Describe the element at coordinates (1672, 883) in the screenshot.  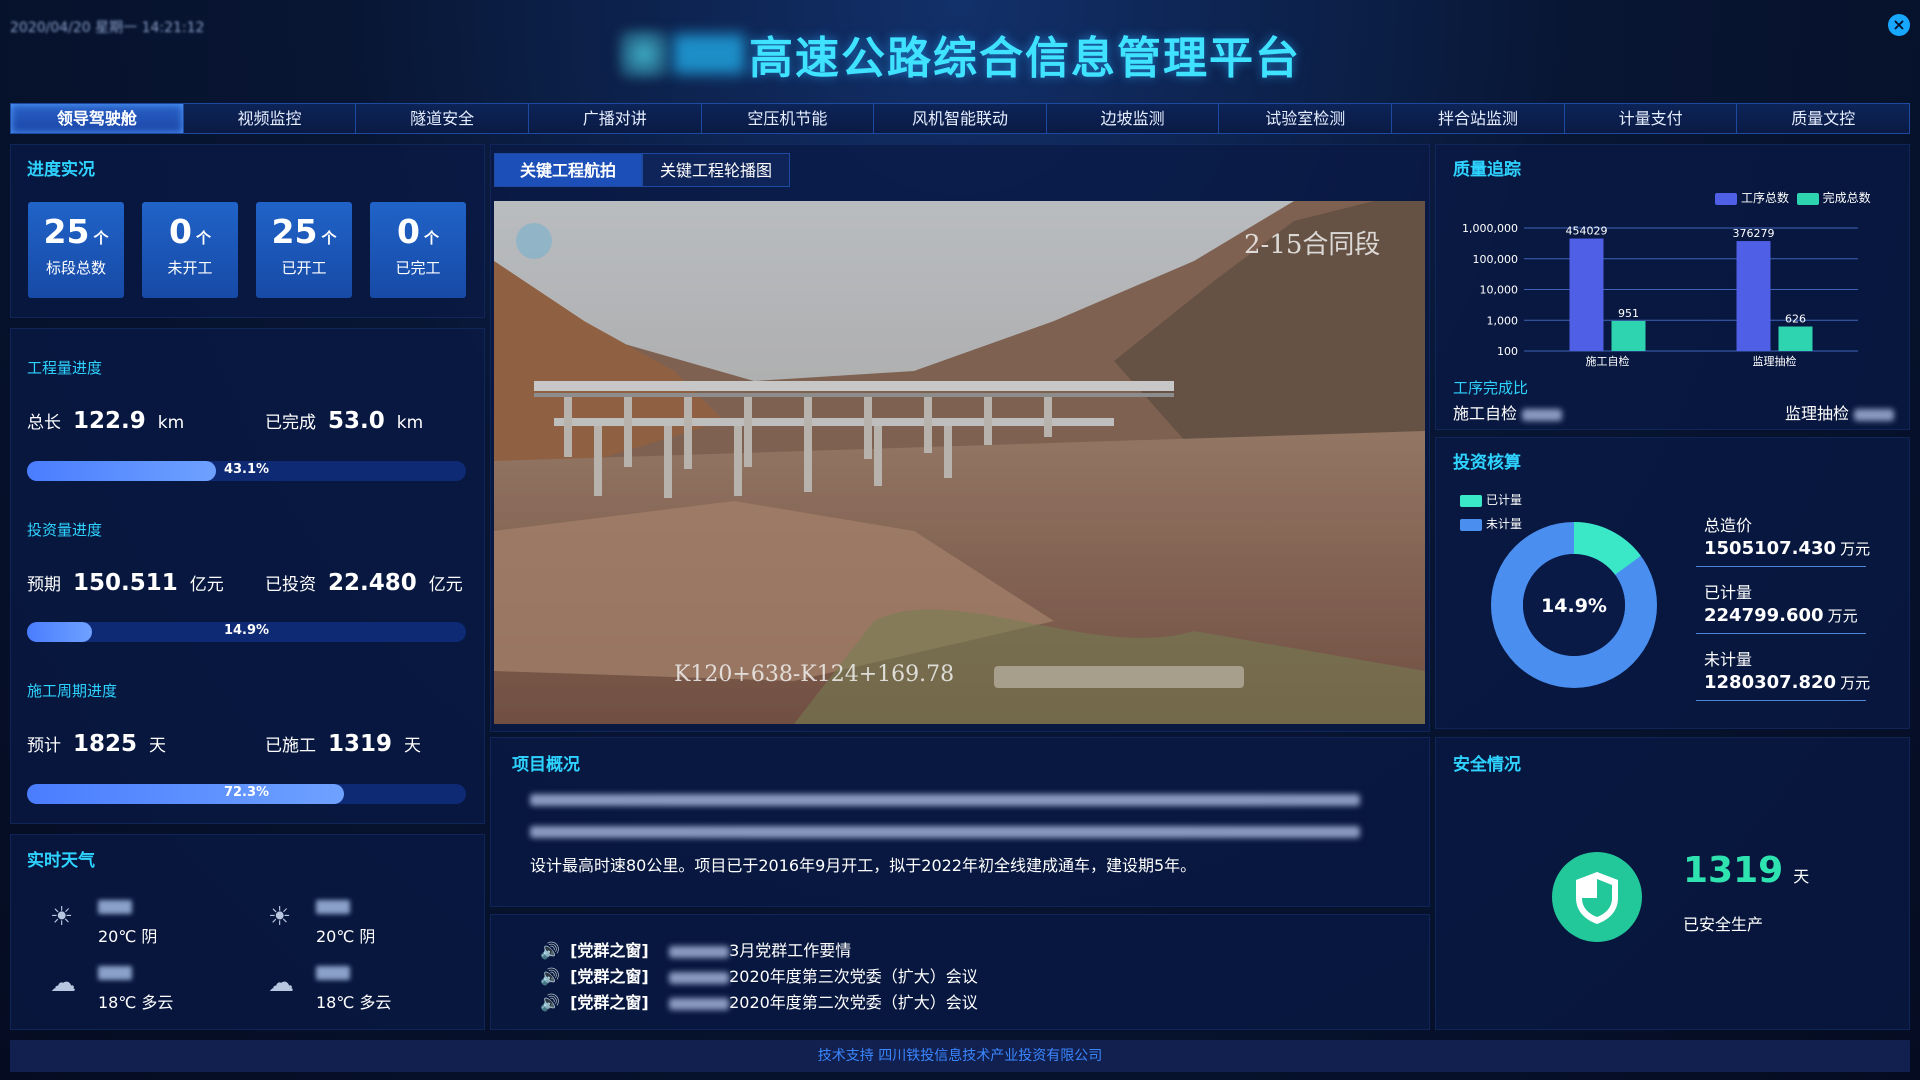
I see `safety-panel` at that location.